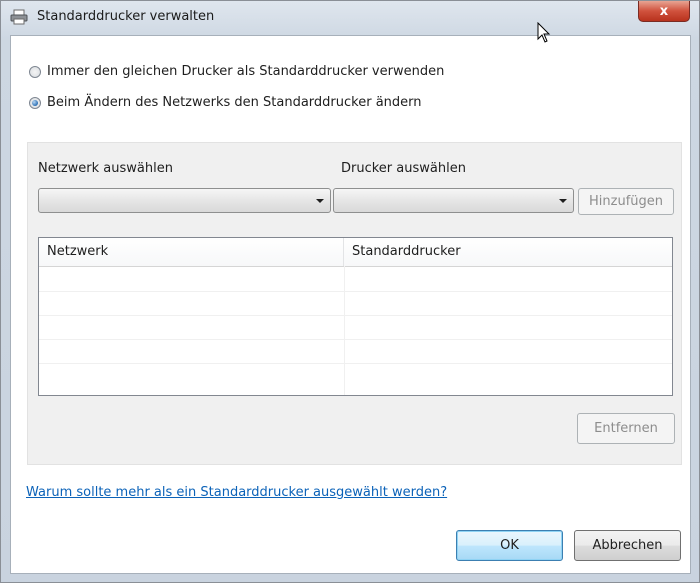 The width and height of the screenshot is (700, 583). Describe the element at coordinates (626, 201) in the screenshot. I see `add-button: Hinzufügen` at that location.